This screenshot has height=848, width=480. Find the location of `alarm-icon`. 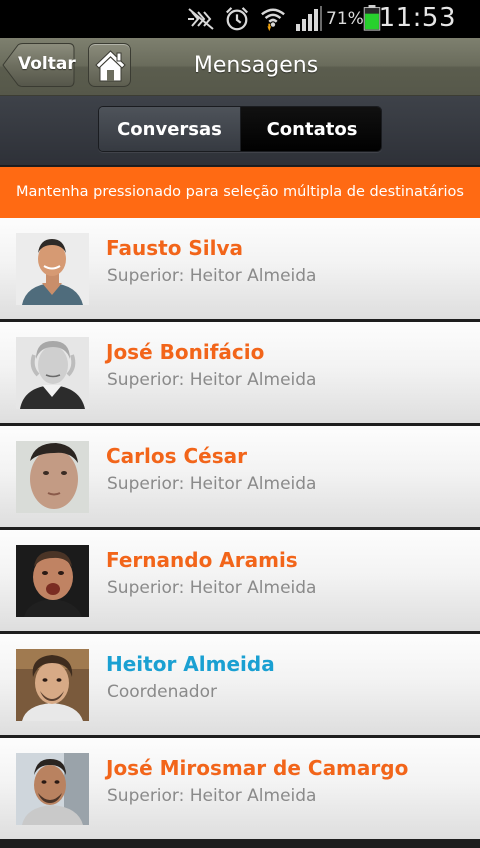

alarm-icon is located at coordinates (237, 19).